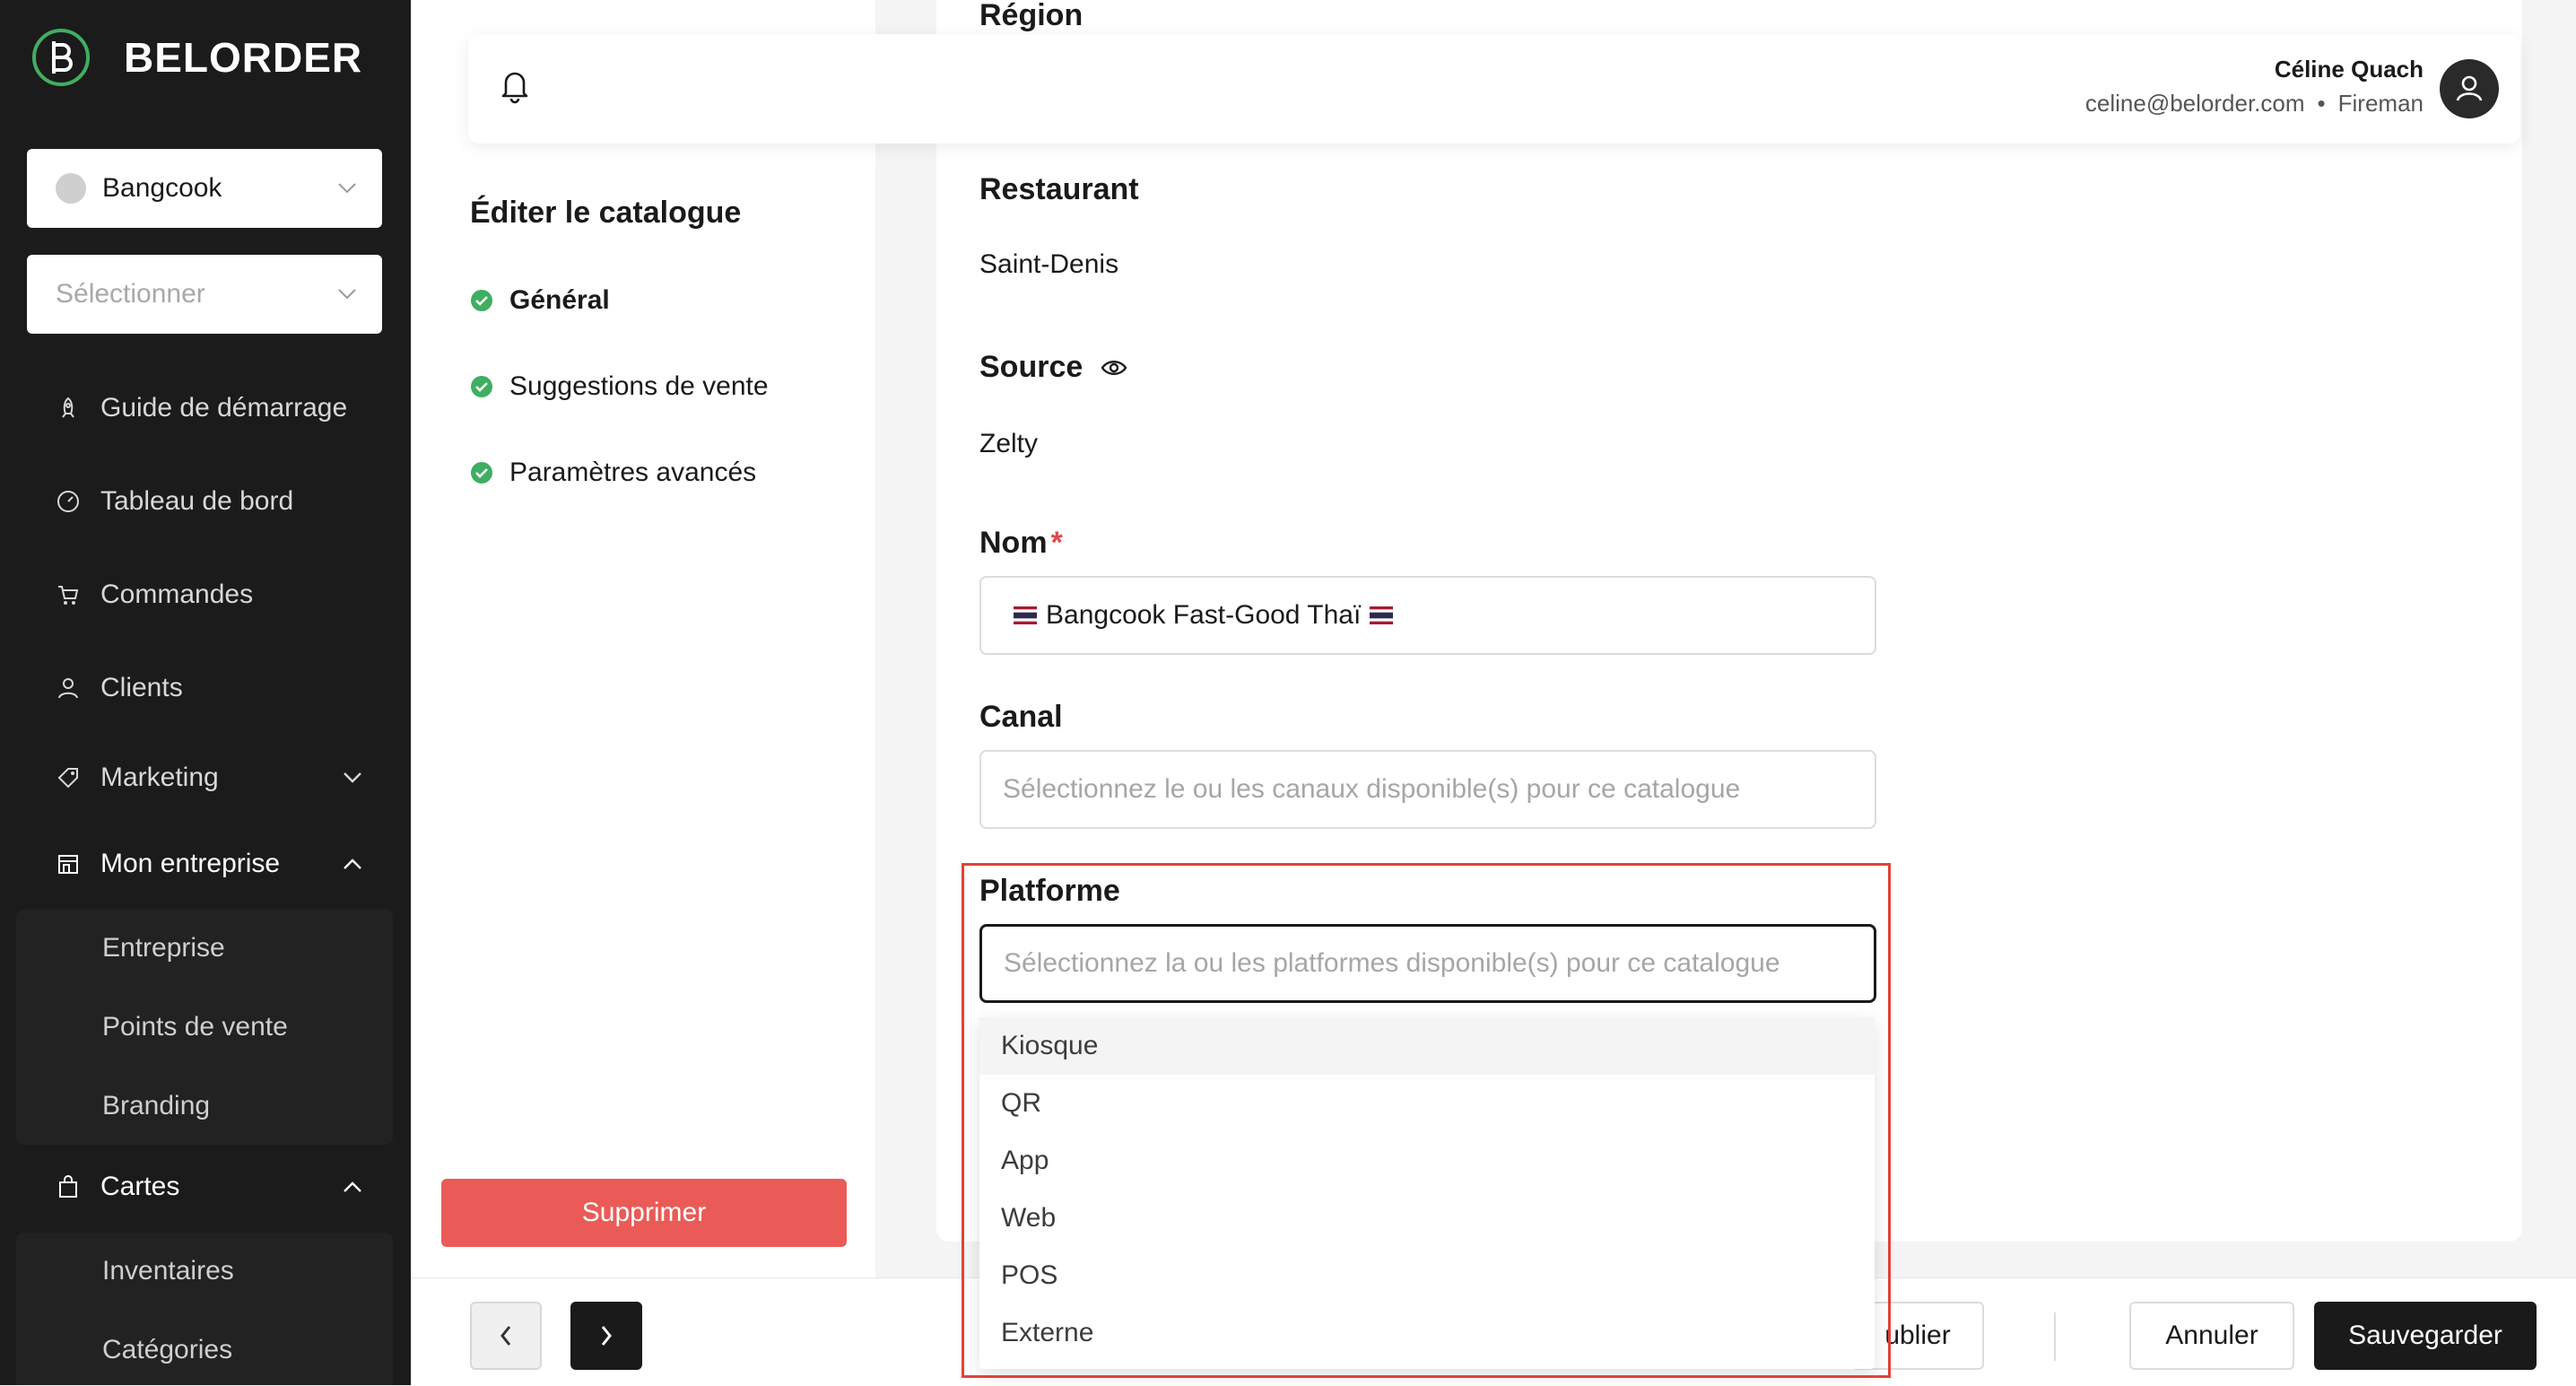 The height and width of the screenshot is (1386, 2576). I want to click on store-select-value: Bangcook, so click(162, 188).